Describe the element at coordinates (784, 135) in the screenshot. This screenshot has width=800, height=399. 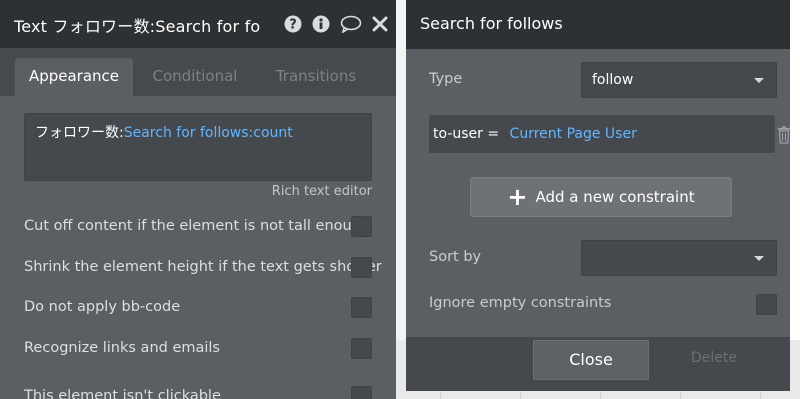
I see `trash-icon` at that location.